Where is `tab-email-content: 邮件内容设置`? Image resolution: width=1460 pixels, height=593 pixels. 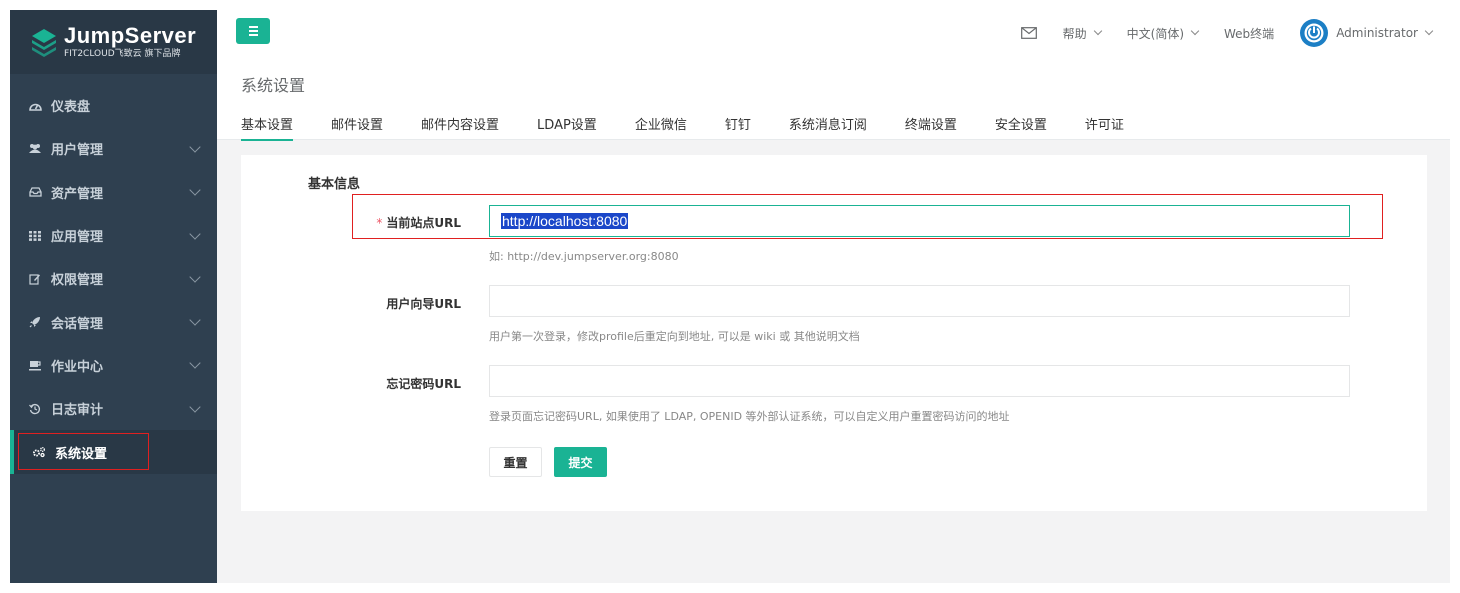
tab-email-content: 邮件内容设置 is located at coordinates (460, 127).